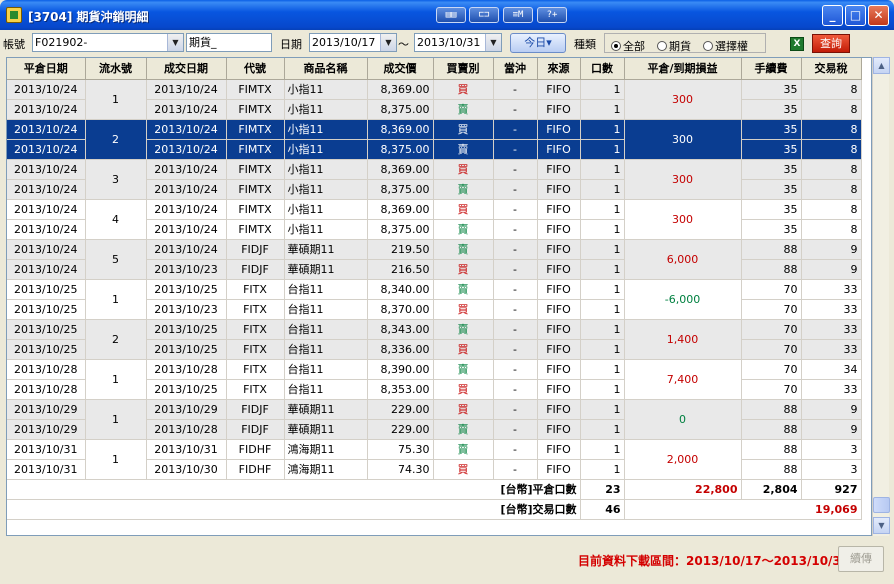 Image resolution: width=894 pixels, height=584 pixels. Describe the element at coordinates (881, 505) in the screenshot. I see `scroll-thumb` at that location.